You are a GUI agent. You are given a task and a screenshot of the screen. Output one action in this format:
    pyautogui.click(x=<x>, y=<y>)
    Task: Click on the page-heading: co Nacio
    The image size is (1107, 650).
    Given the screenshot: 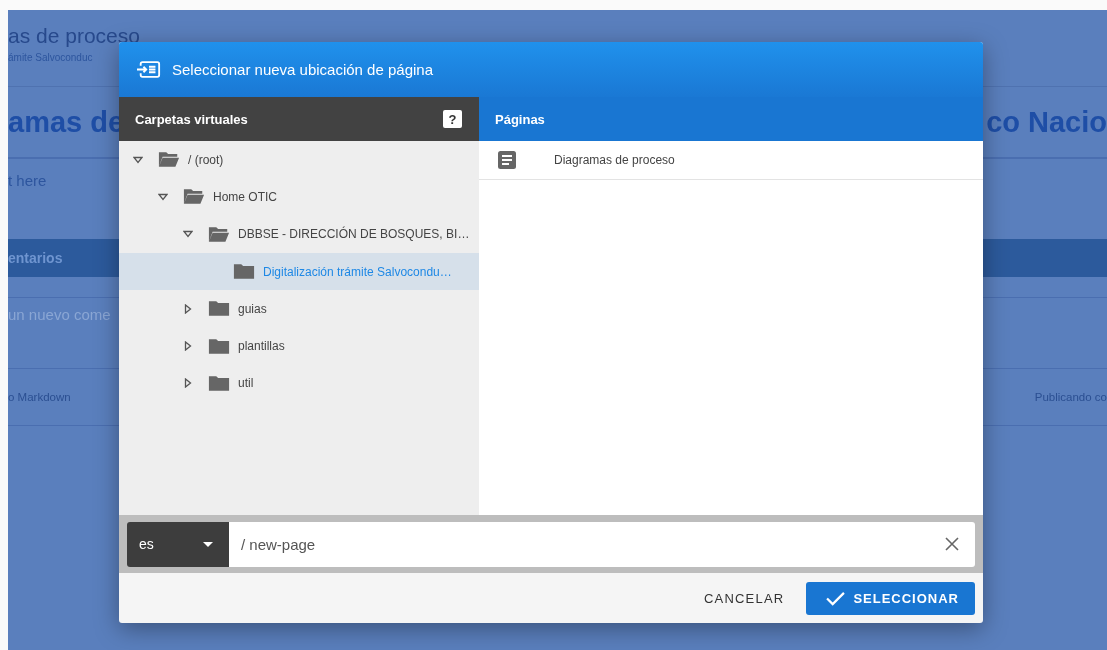 What is the action you would take?
    pyautogui.click(x=1046, y=122)
    